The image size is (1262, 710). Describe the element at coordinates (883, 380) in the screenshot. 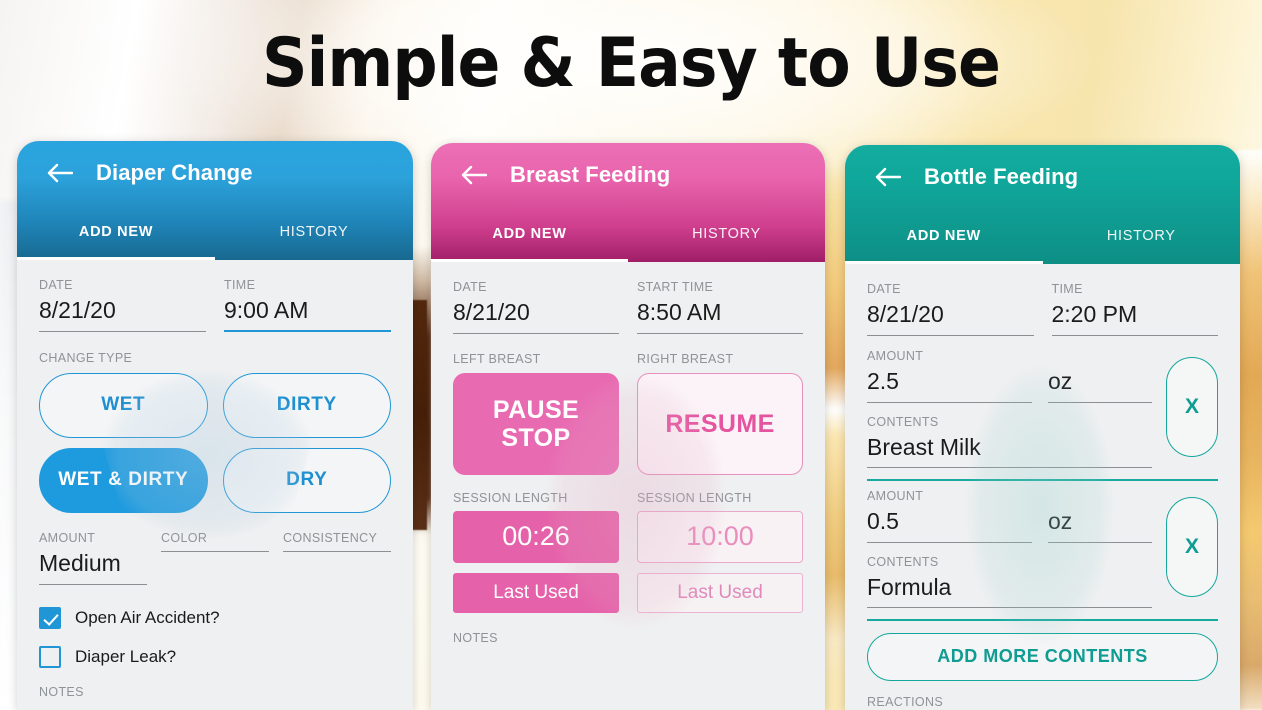

I see `bottle-amount-value-1: 2.5` at that location.